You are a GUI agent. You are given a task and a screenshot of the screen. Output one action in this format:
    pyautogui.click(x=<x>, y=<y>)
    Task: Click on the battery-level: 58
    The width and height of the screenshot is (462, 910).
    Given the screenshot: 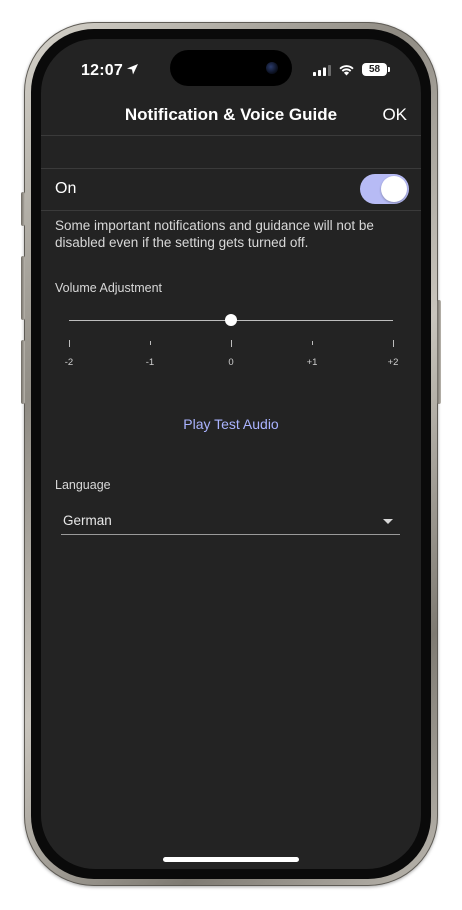 What is the action you would take?
    pyautogui.click(x=374, y=69)
    